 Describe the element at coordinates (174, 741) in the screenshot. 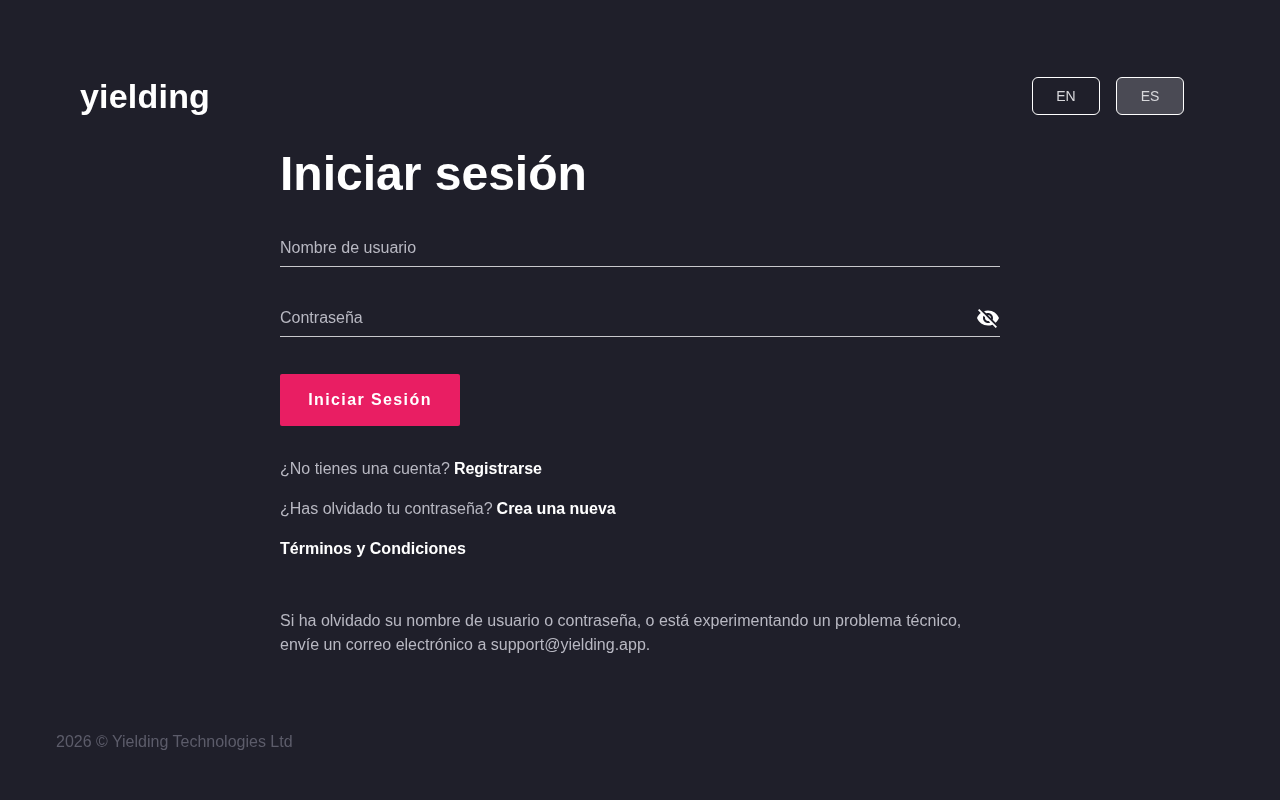

I see `copyright-text: 2026 © Yielding Technologies Ltd` at that location.